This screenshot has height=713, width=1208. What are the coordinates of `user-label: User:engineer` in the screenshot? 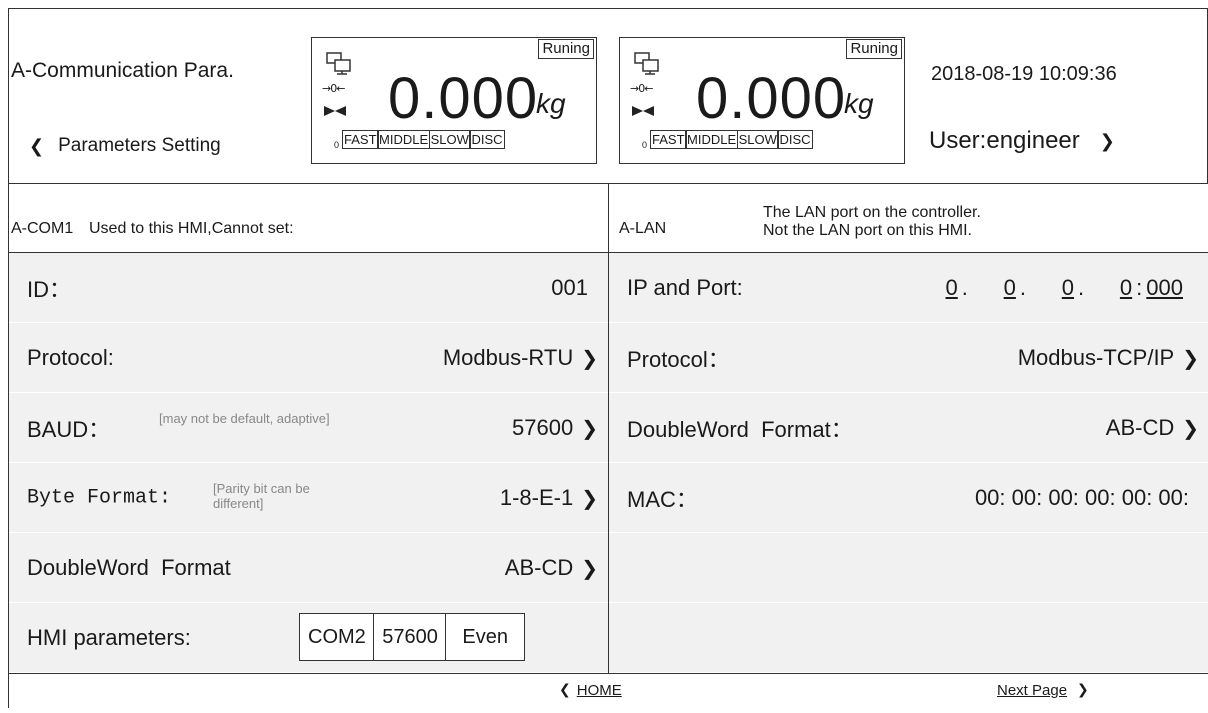 It's located at (1004, 140).